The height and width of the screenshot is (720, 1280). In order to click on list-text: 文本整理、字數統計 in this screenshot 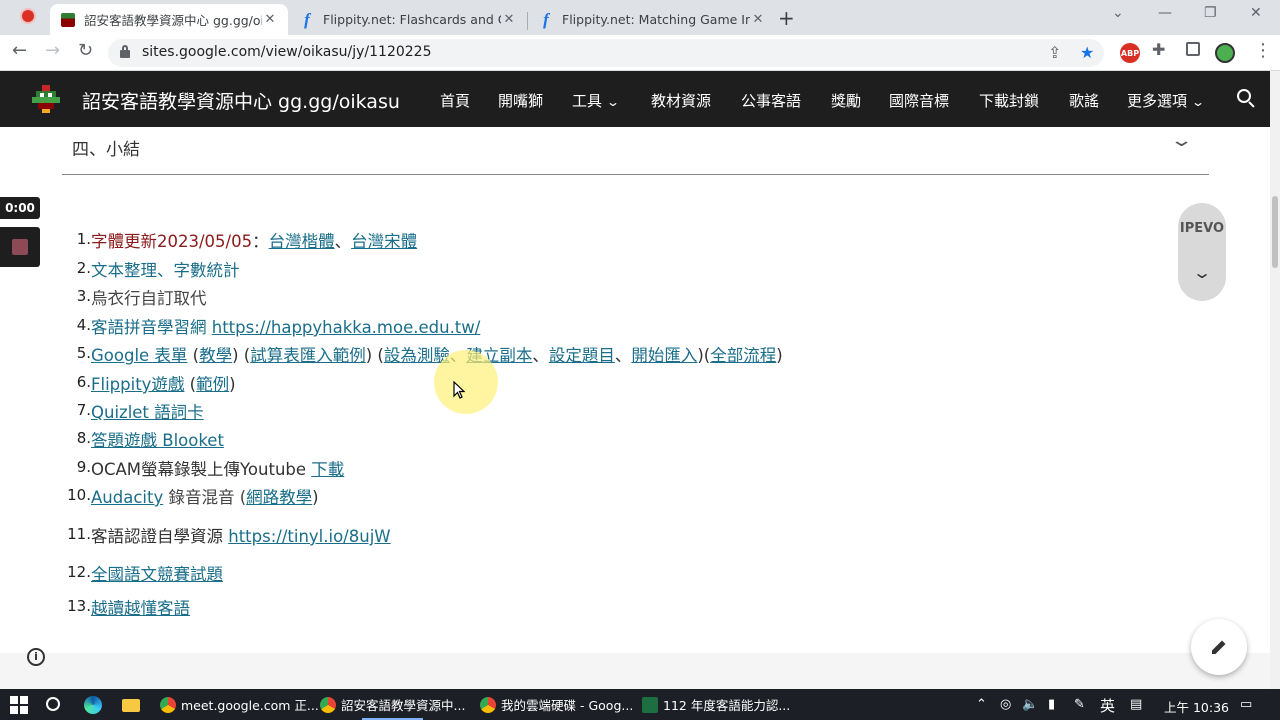, I will do `click(165, 270)`.